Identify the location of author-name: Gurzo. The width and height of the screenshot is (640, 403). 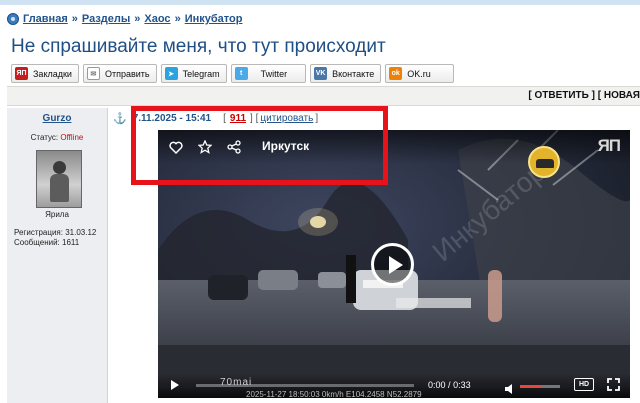
(57, 118).